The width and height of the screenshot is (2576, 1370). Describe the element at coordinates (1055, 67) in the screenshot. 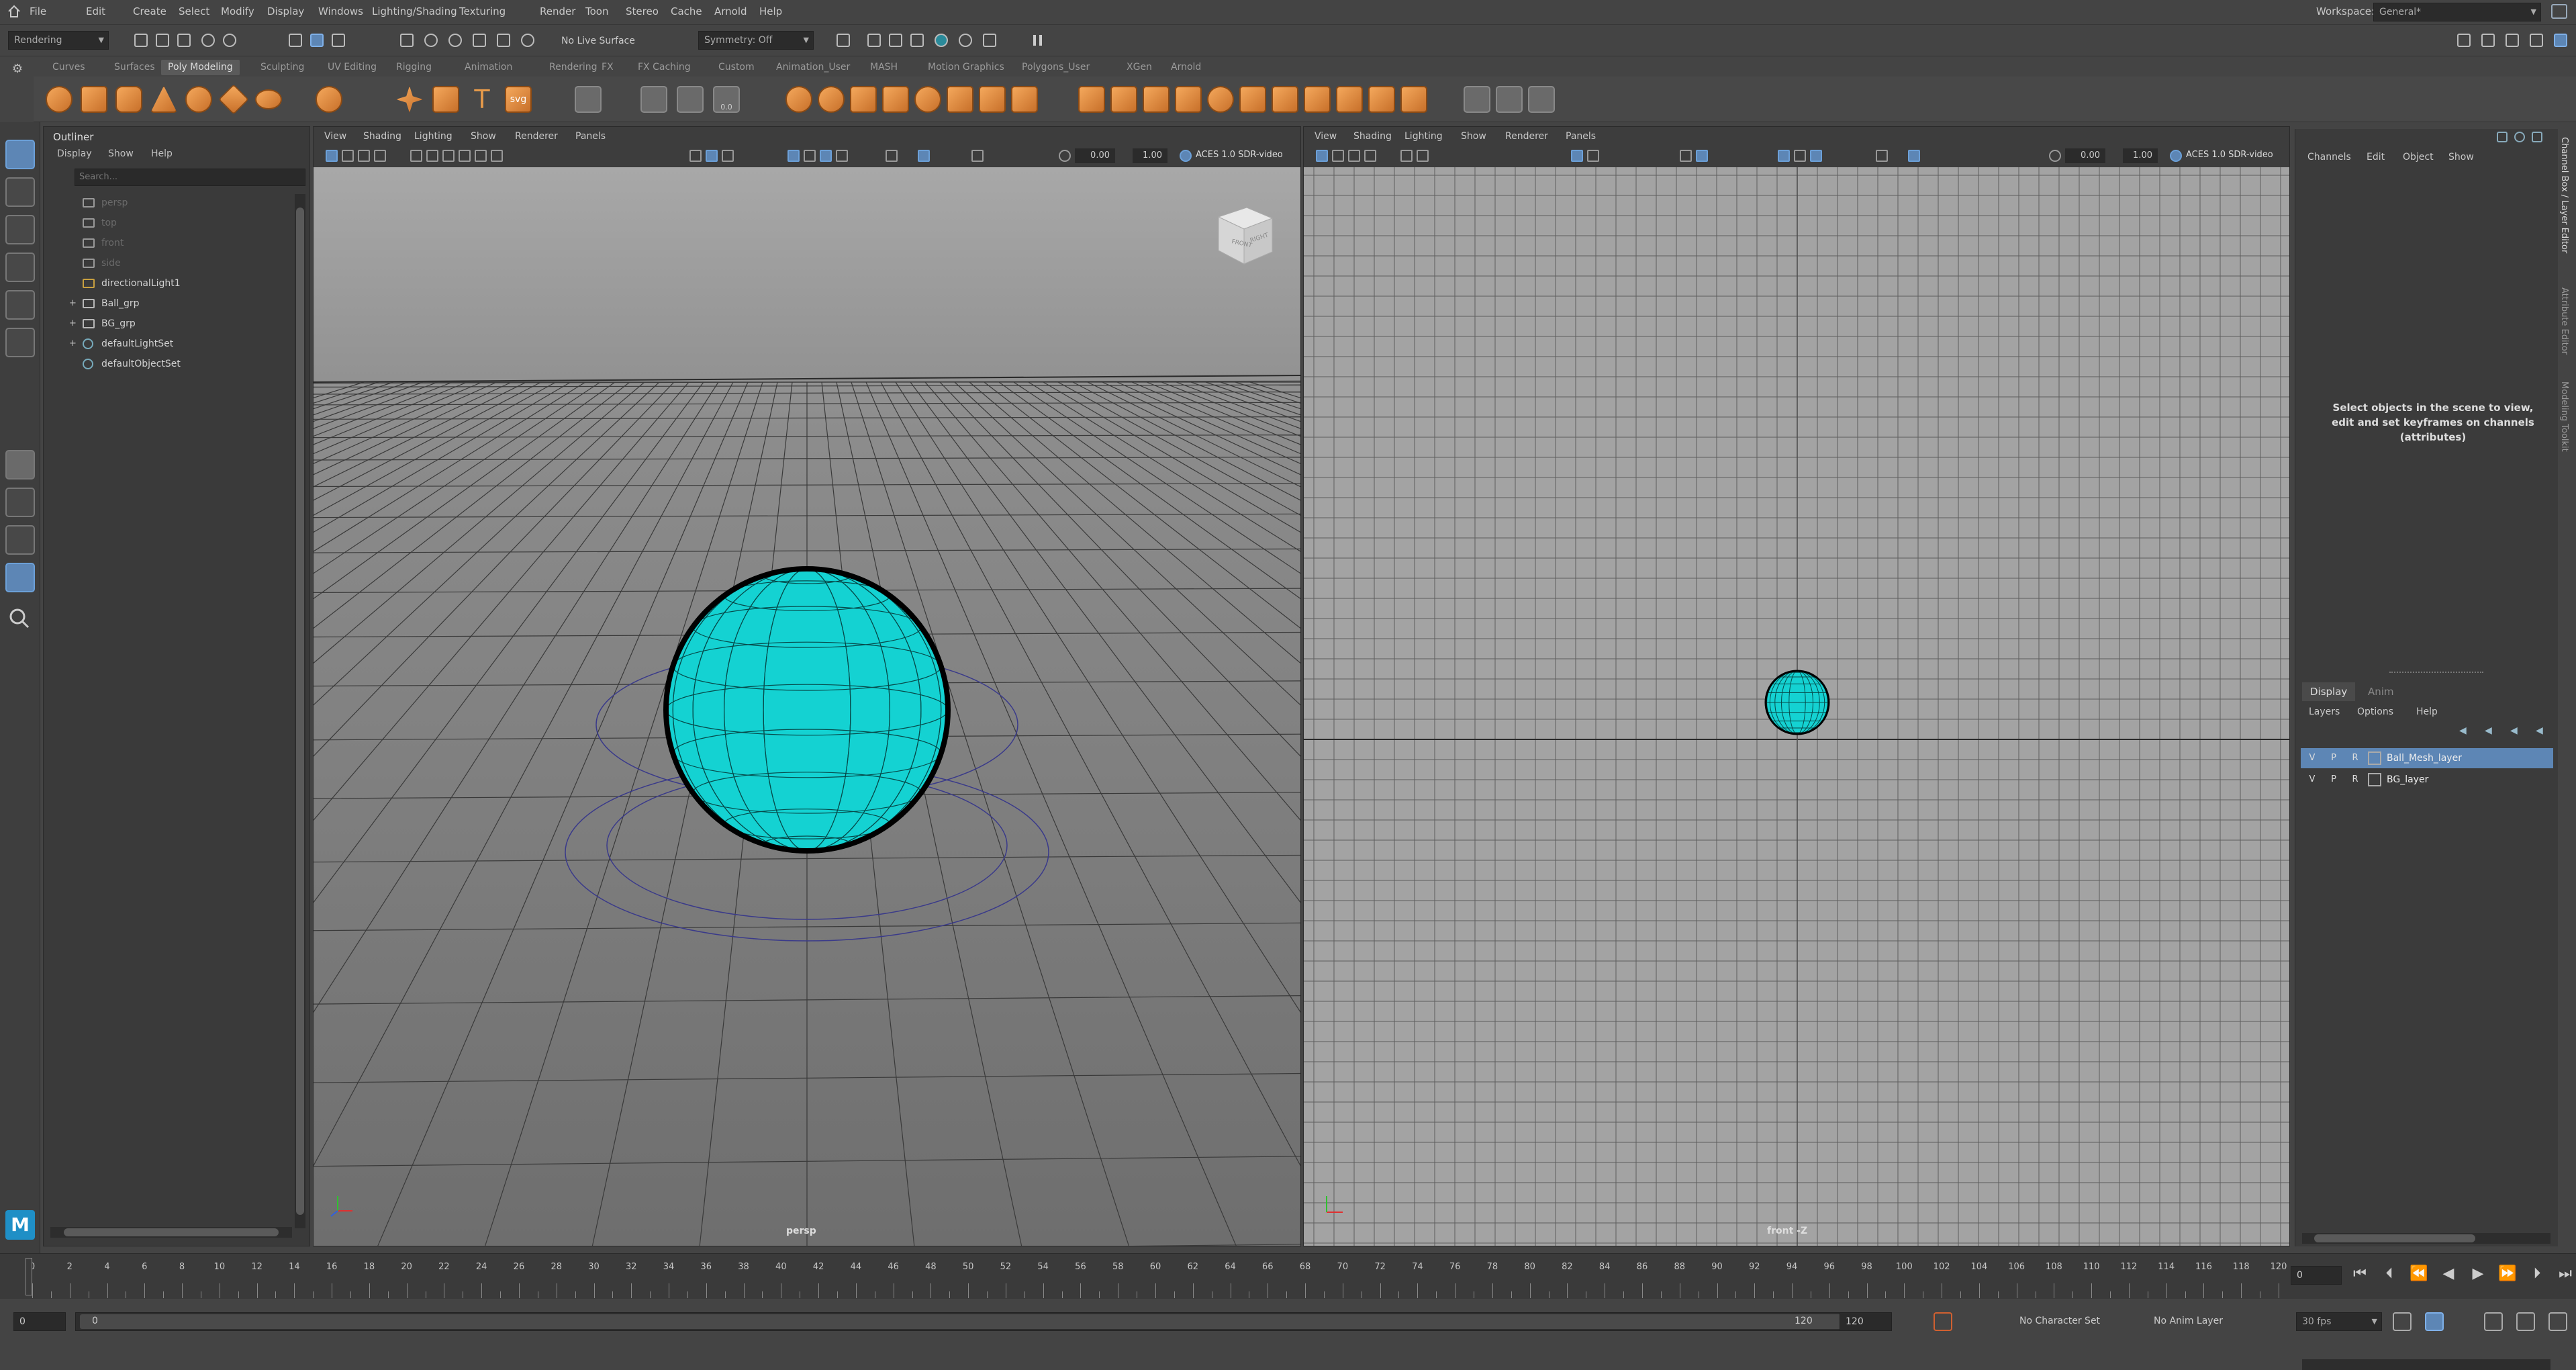

I see `shelf-tab-polygons-user: Polygons_User` at that location.